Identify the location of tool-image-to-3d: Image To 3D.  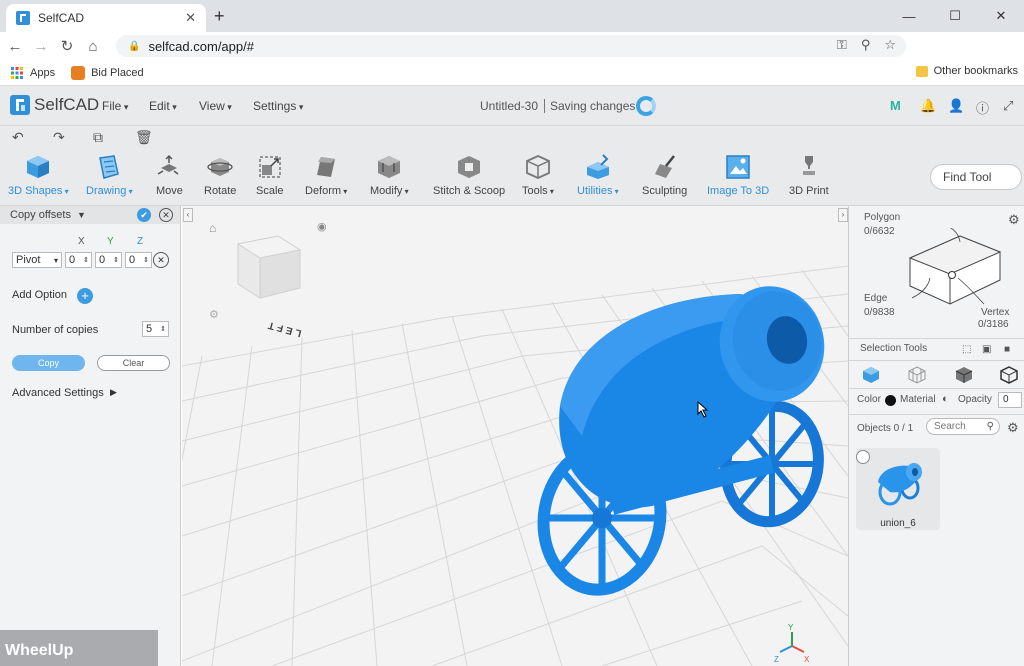
(738, 175).